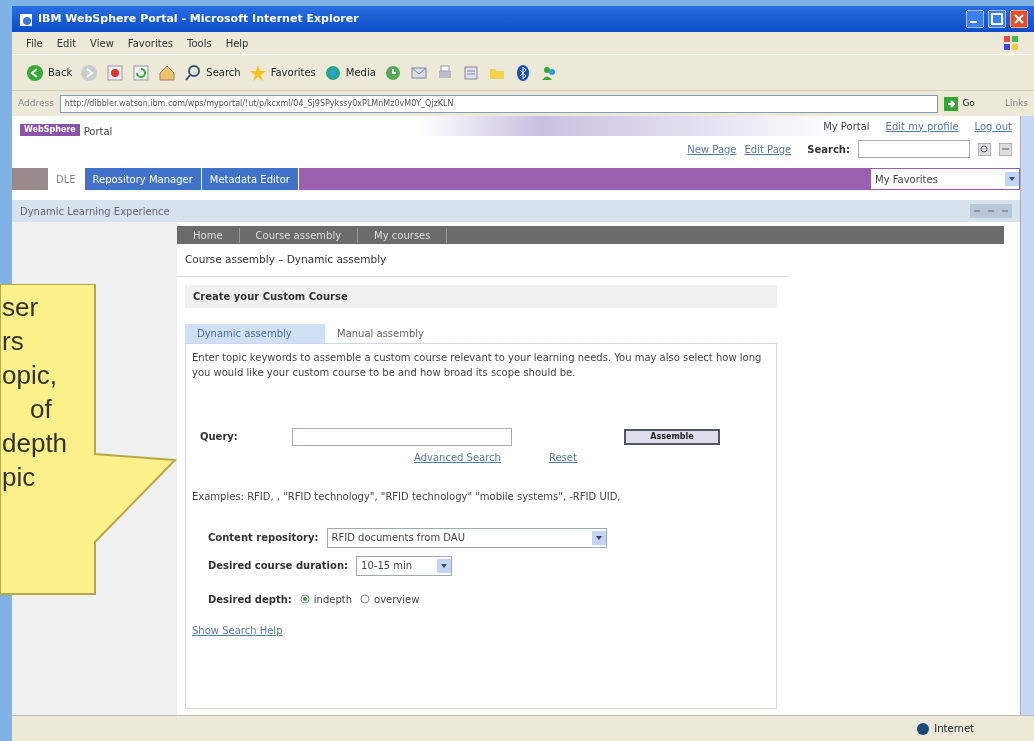 This screenshot has height=741, width=1034. I want to click on callout-text: ser, so click(21, 307).